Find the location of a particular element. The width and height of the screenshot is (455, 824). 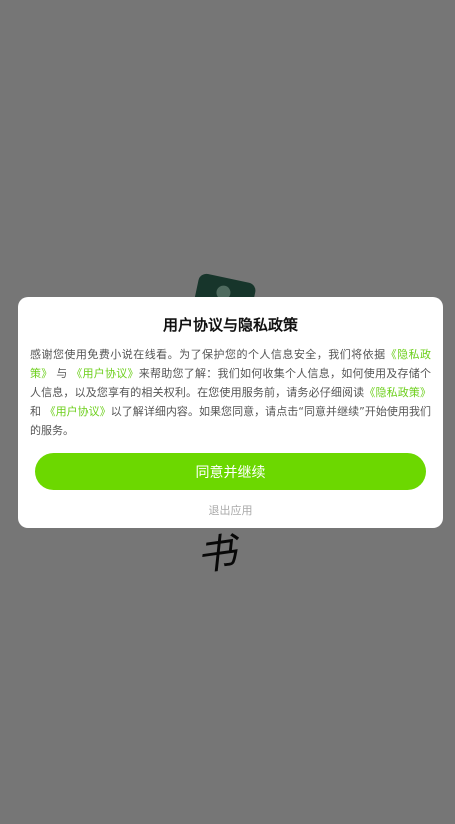

body-and-1: 与 is located at coordinates (62, 373).